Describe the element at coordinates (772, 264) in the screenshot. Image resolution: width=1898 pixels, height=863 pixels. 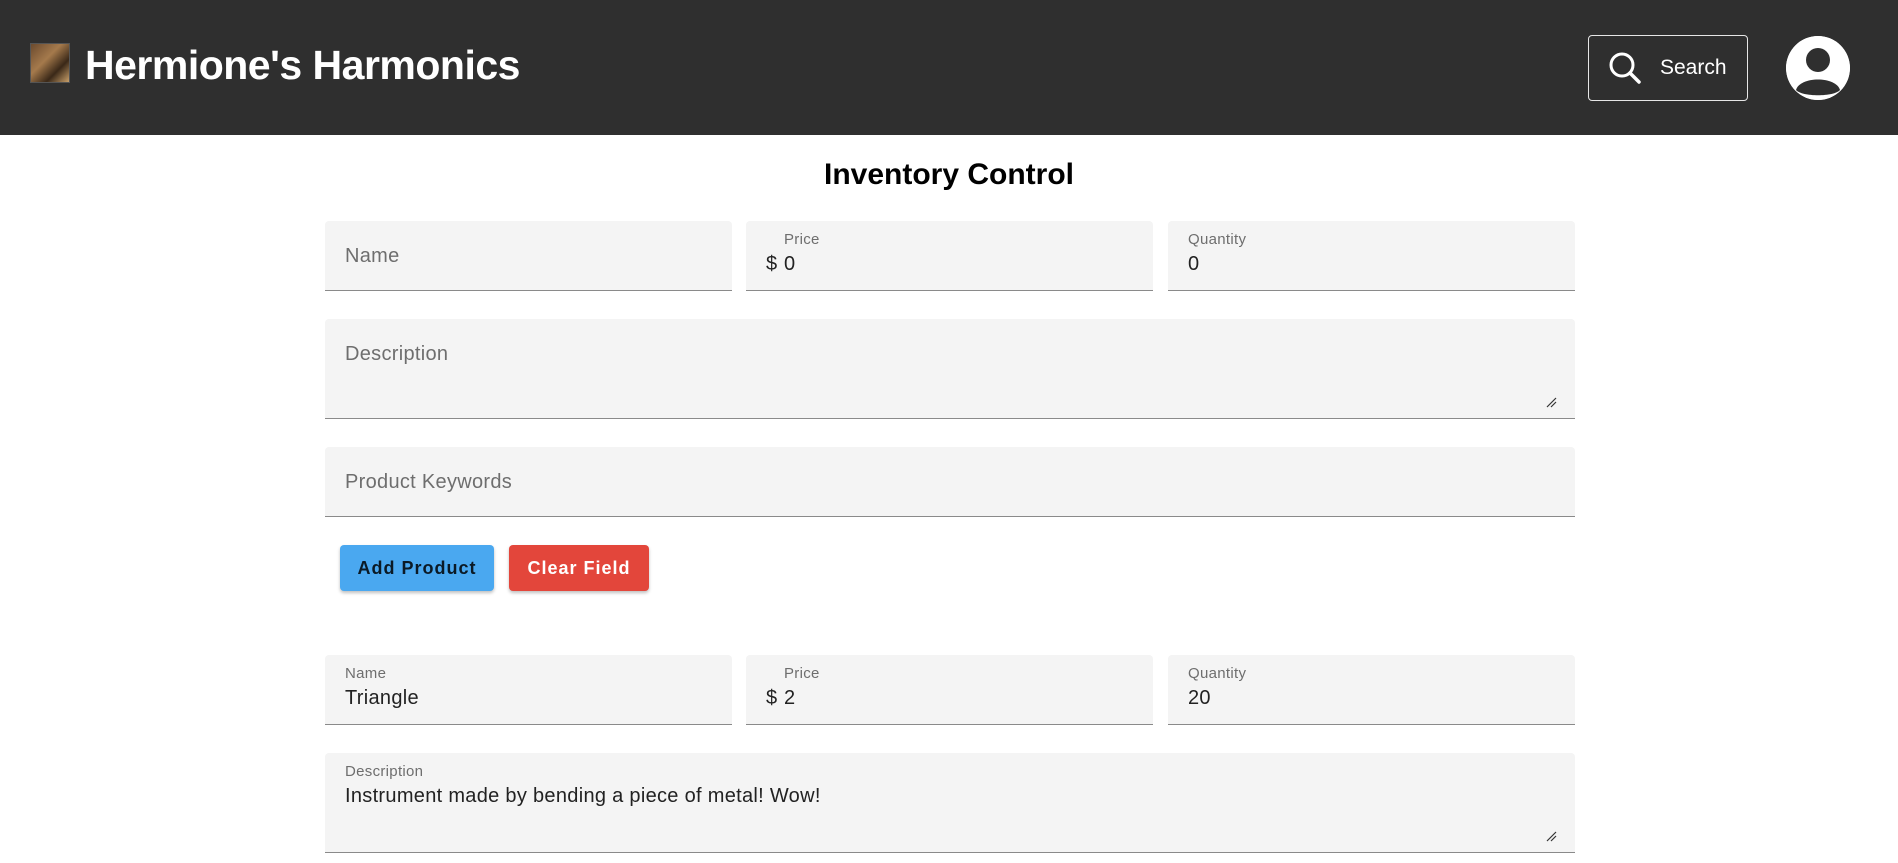
I see `new-price-prefix: $` at that location.